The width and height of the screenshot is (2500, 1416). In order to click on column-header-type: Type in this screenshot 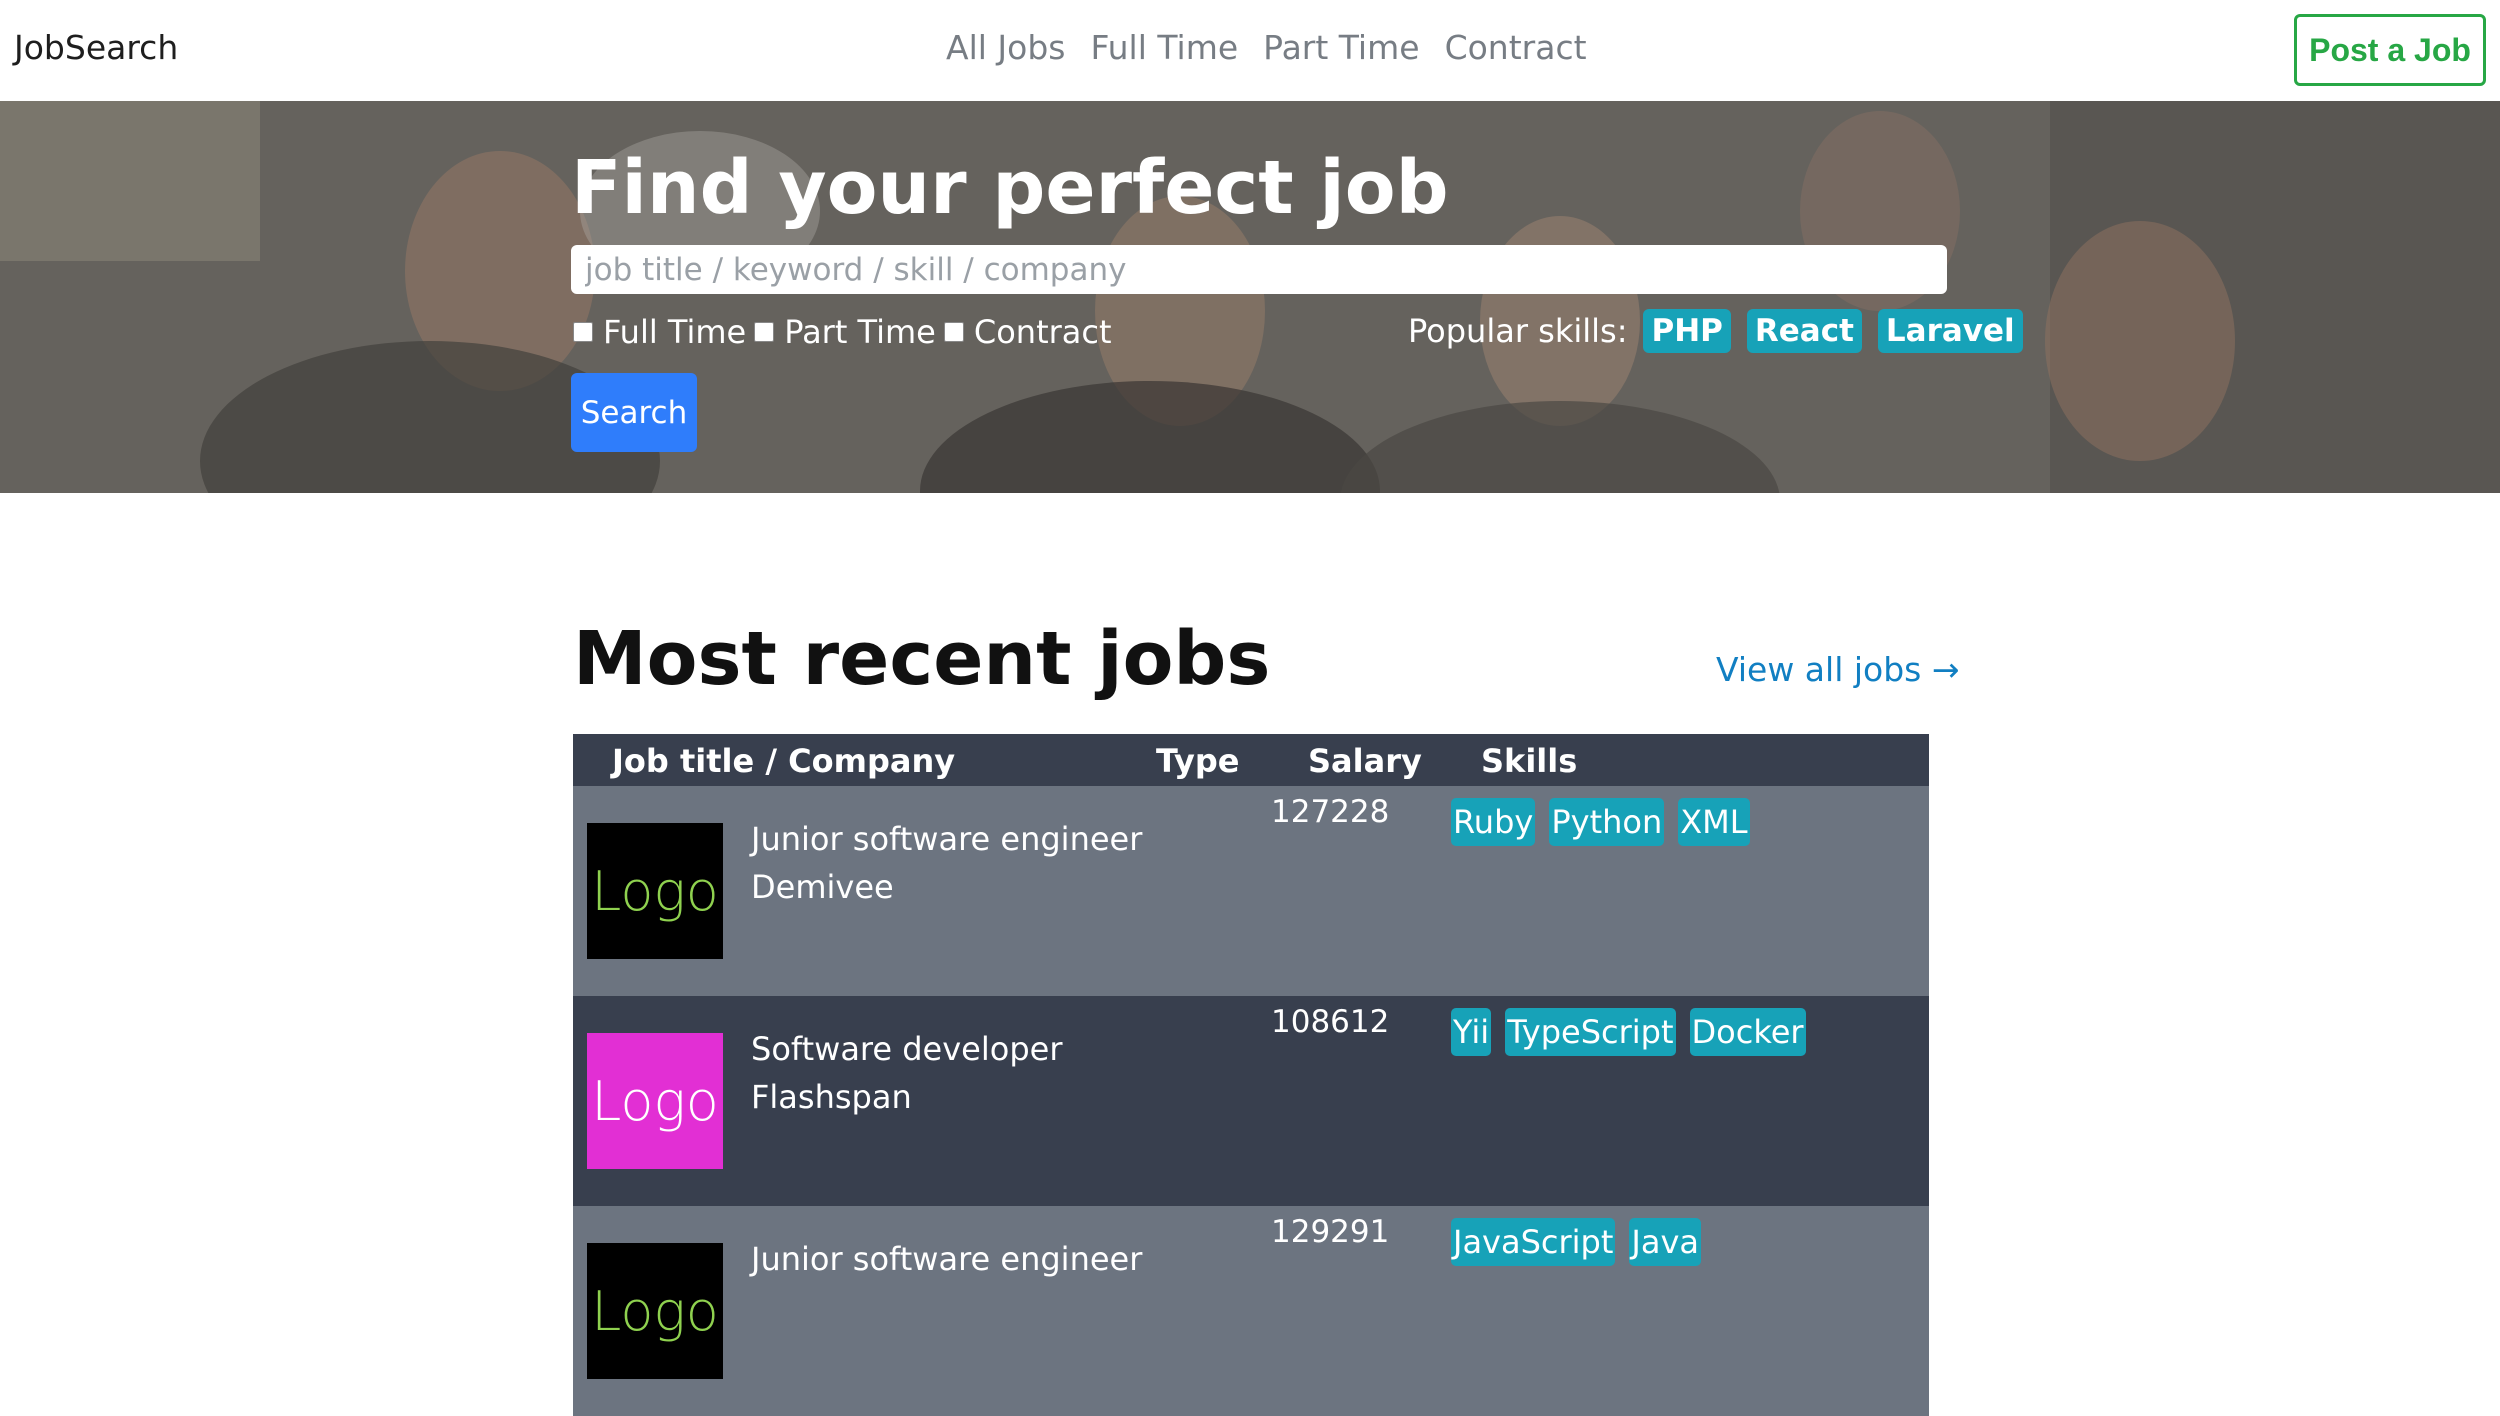, I will do `click(1198, 761)`.